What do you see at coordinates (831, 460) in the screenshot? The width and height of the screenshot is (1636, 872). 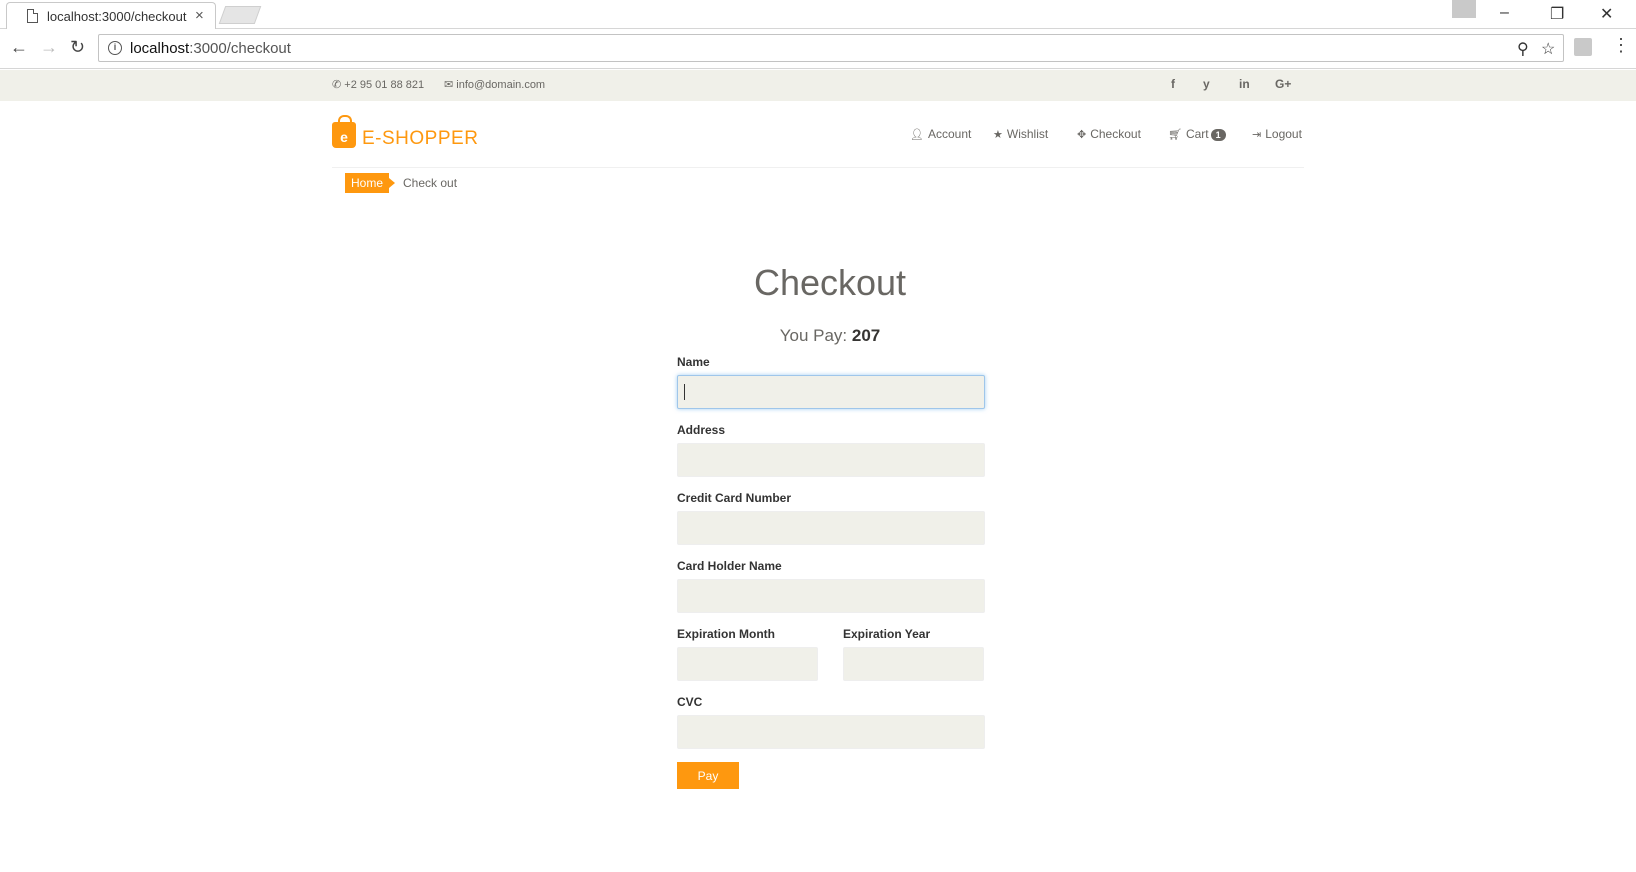 I see `address-input` at bounding box center [831, 460].